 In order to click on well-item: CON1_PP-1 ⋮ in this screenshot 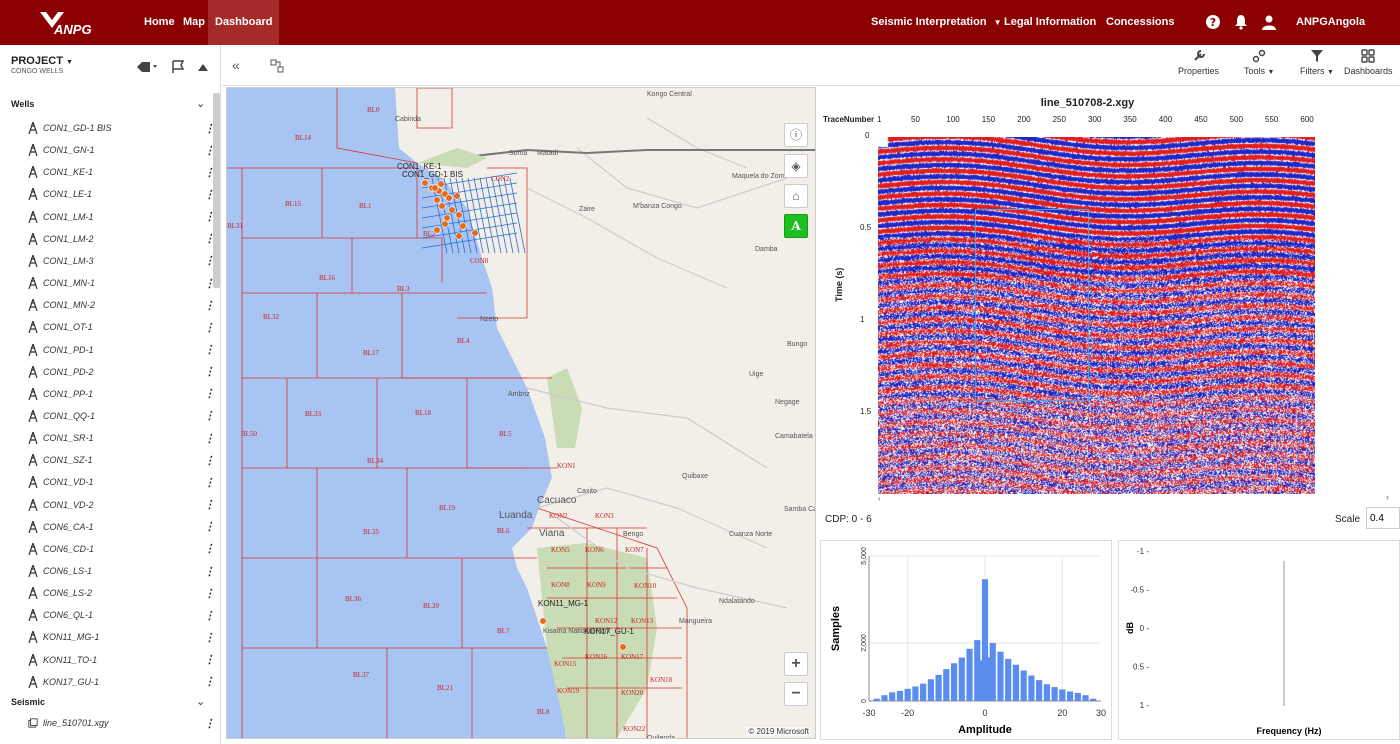, I will do `click(121, 394)`.